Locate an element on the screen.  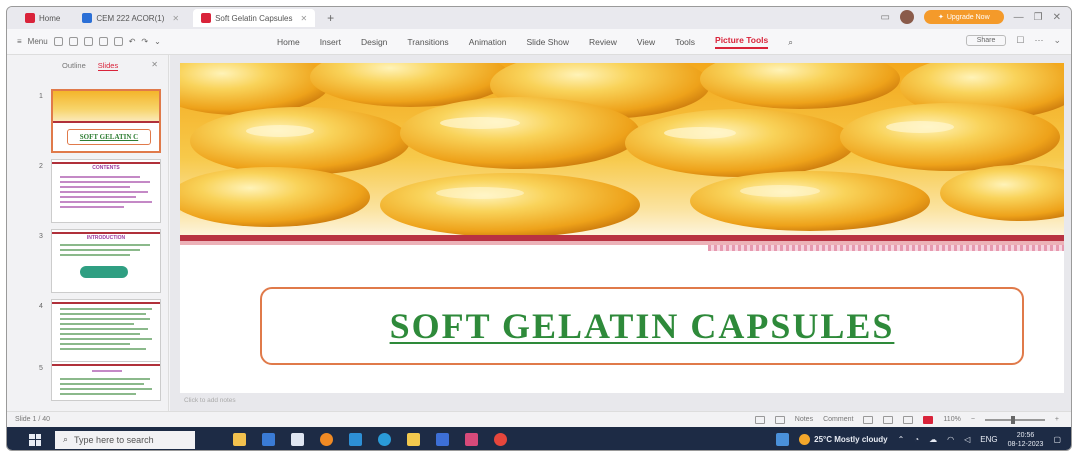
zoom-in-icon: + is located at coordinates (1057, 419).